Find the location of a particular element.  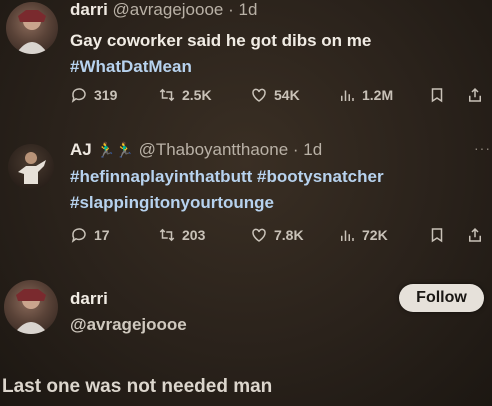

hashtag: #hefinnaplayinthatbutt #bootysnatcher is located at coordinates (227, 177).